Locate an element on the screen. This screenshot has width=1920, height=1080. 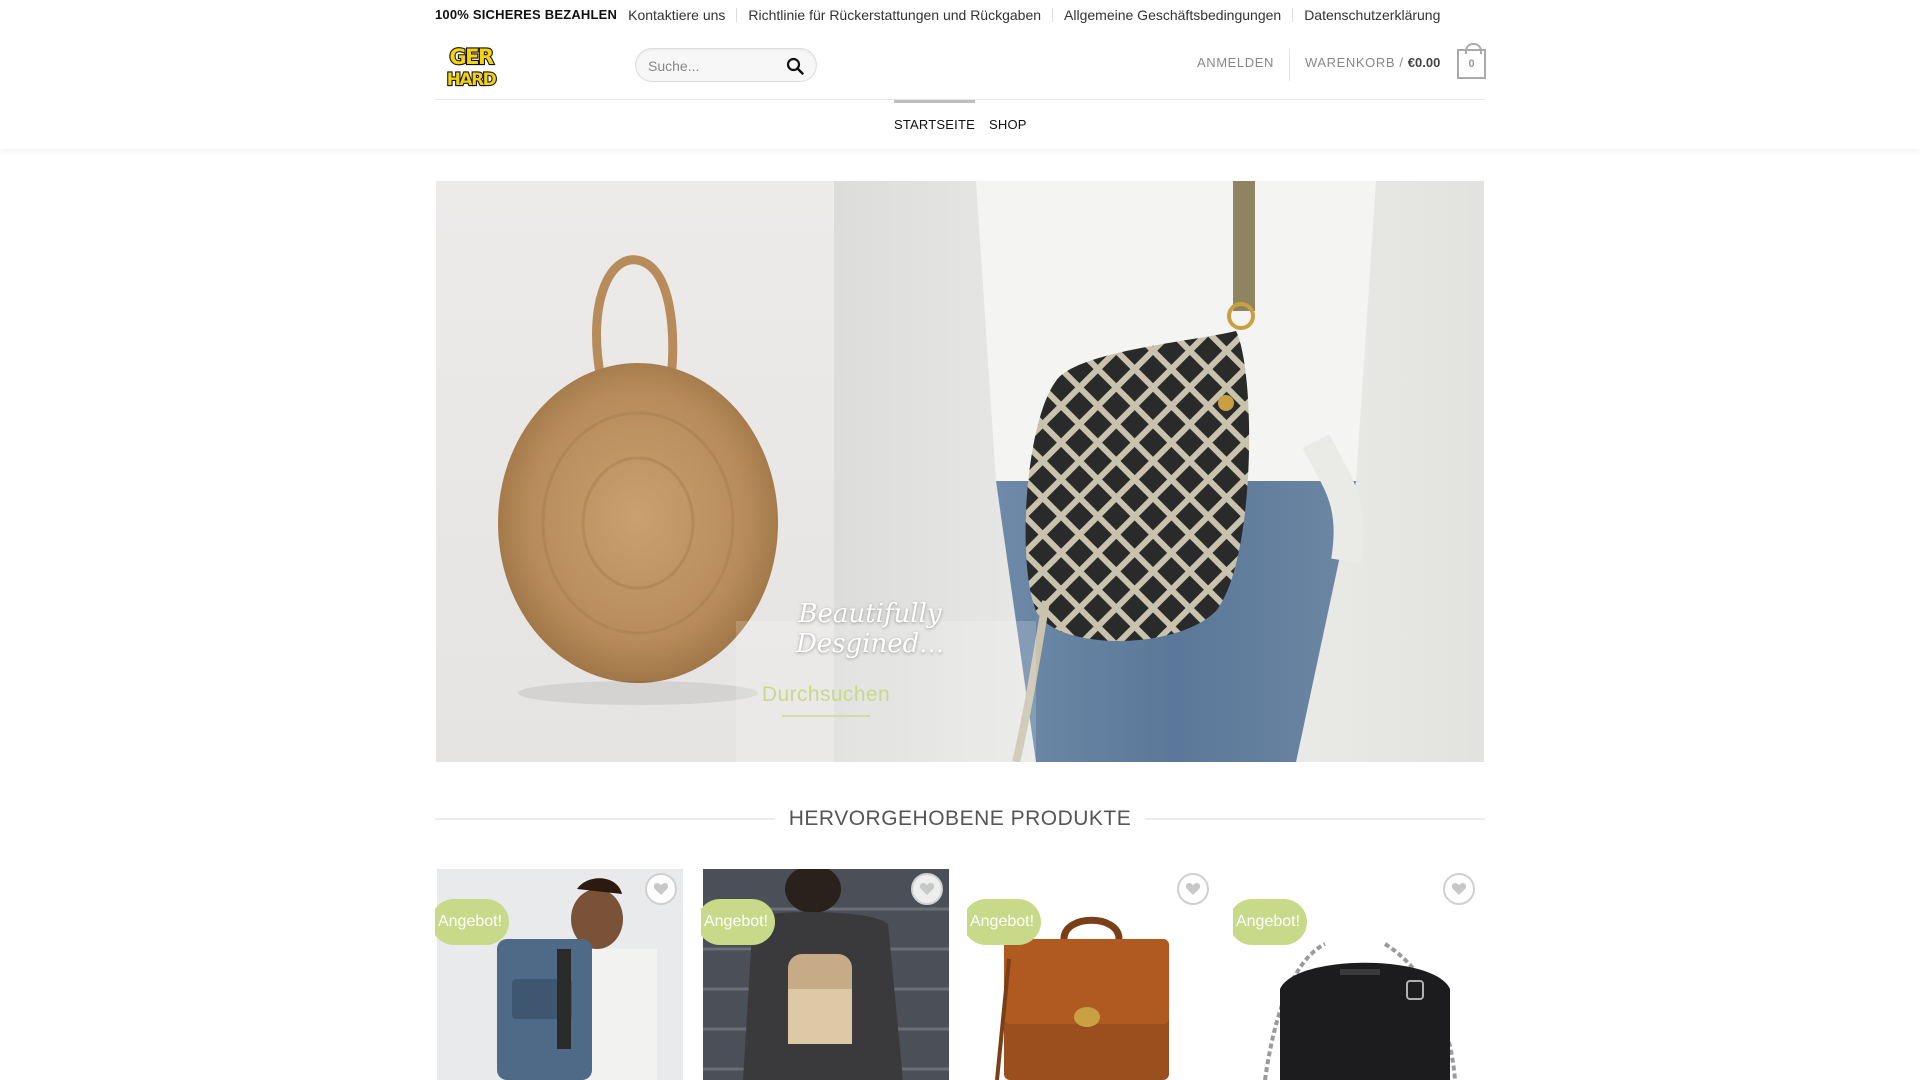
site-logo: GER HARD is located at coordinates (471, 67).